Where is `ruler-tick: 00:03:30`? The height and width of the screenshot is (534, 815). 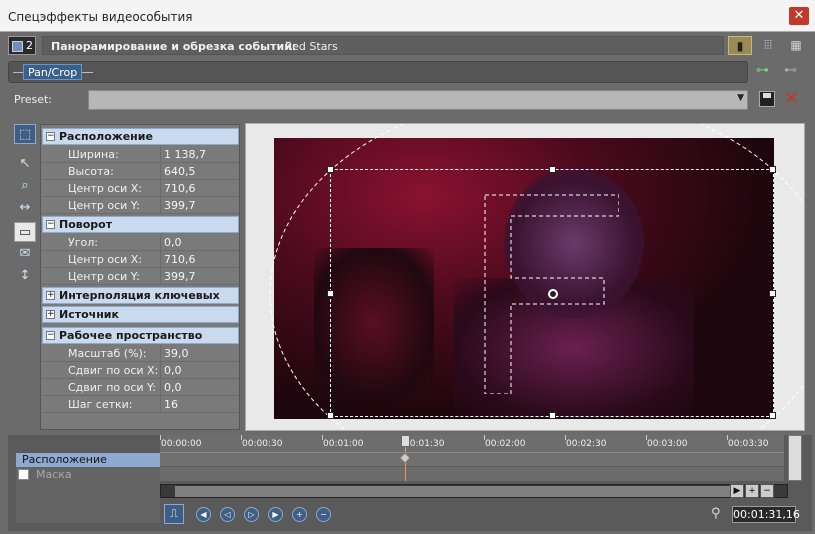
ruler-tick: 00:03:30 is located at coordinates (748, 444).